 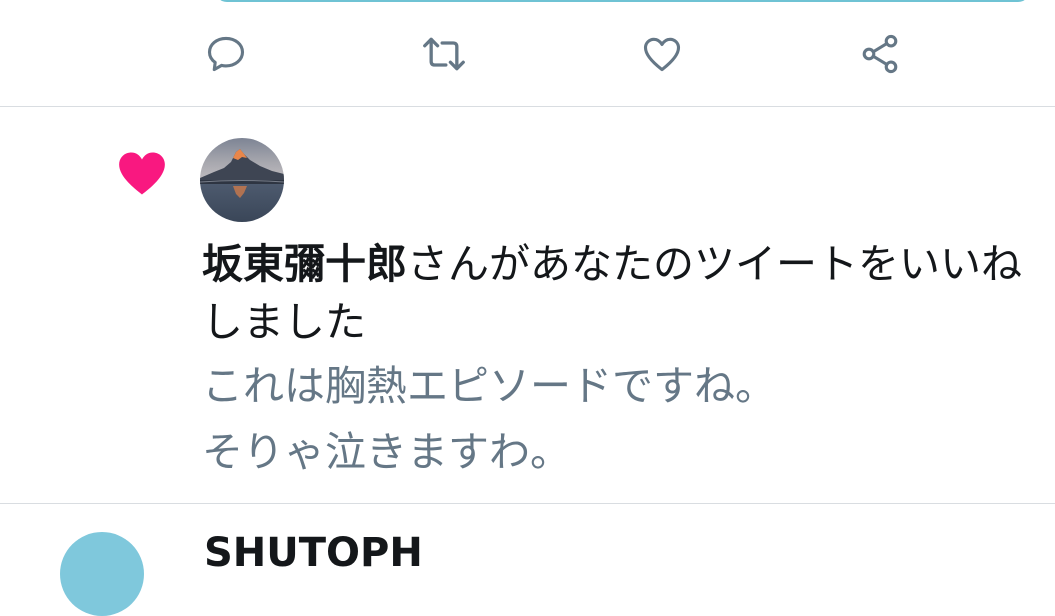 I want to click on reply-icon, so click(x=226, y=54).